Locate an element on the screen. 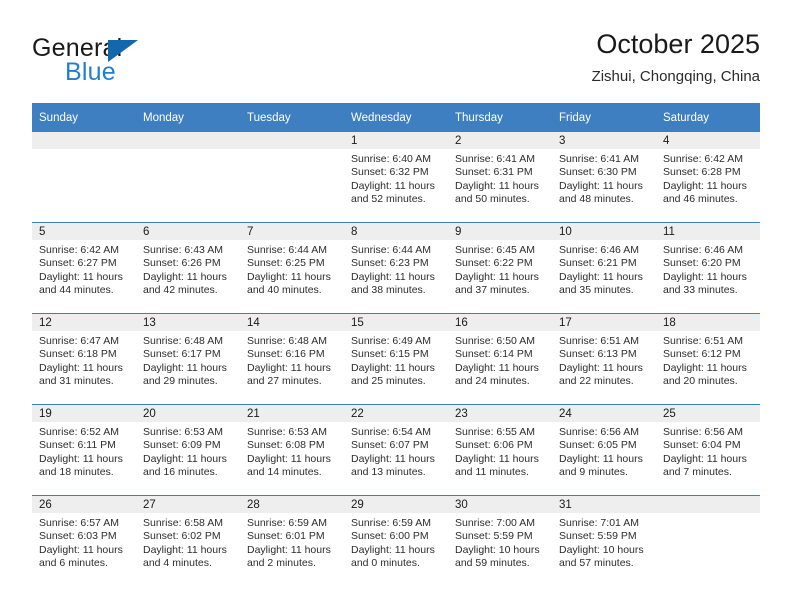 The image size is (792, 612). day-number: 26 is located at coordinates (84, 504).